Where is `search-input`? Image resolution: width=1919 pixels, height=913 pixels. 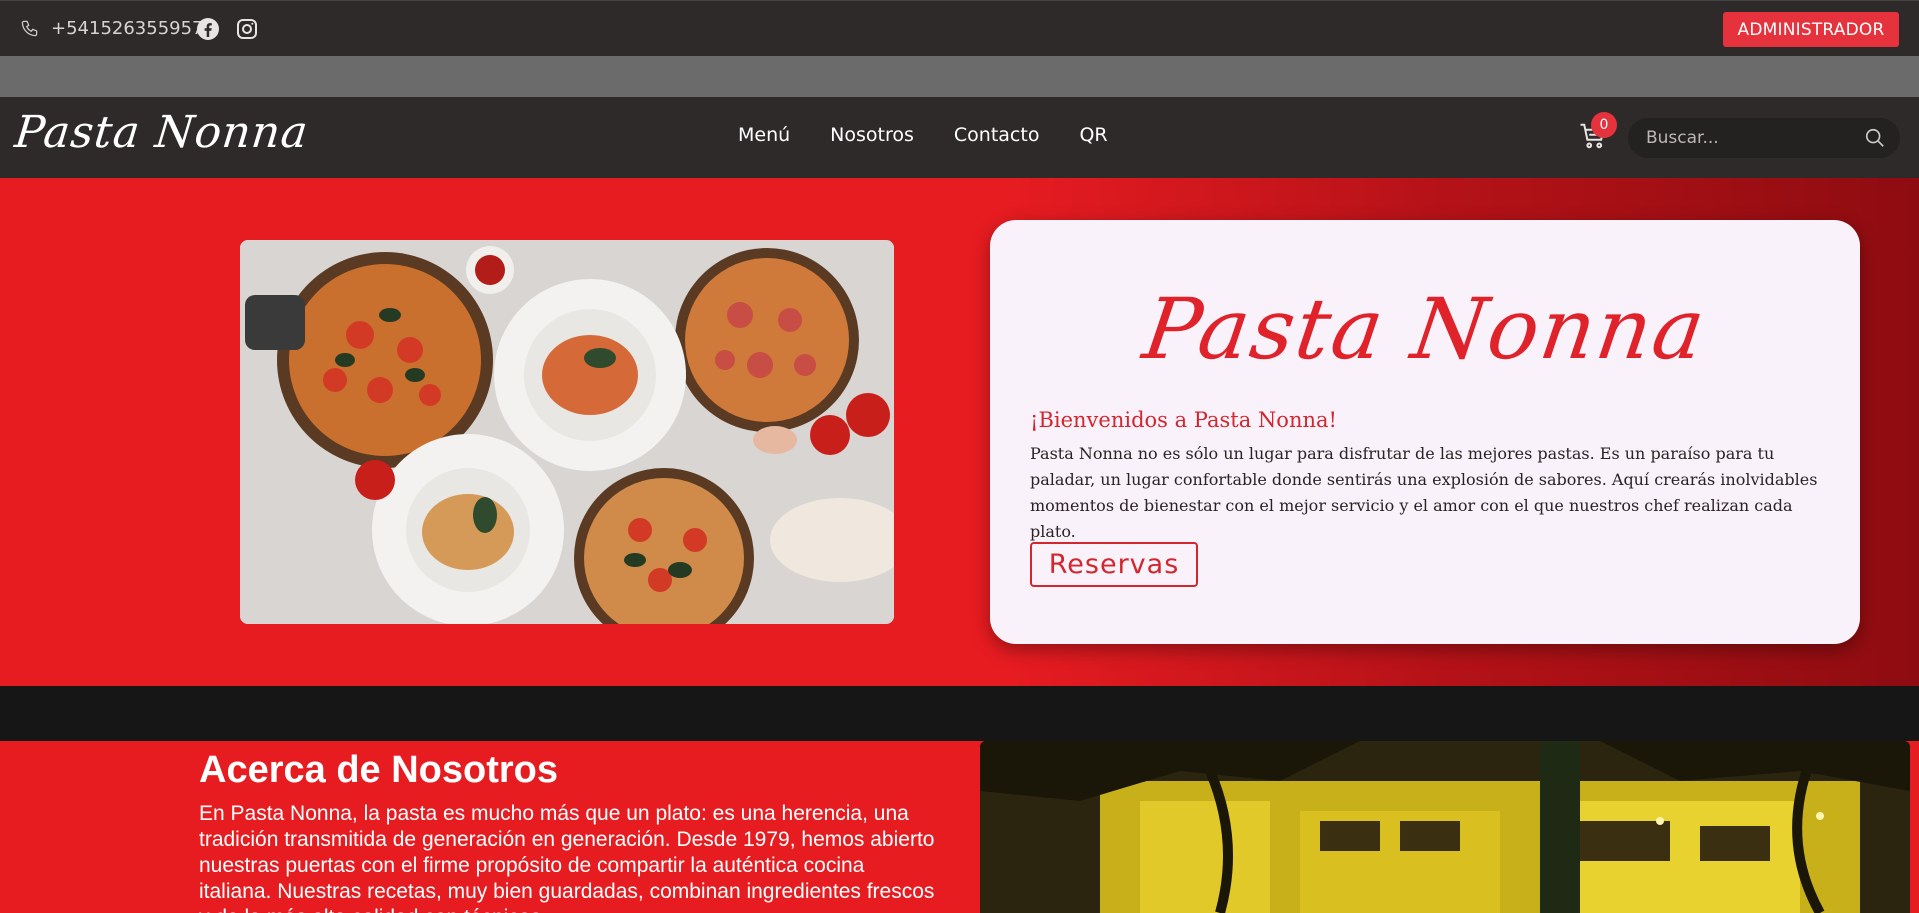
search-input is located at coordinates (1746, 138).